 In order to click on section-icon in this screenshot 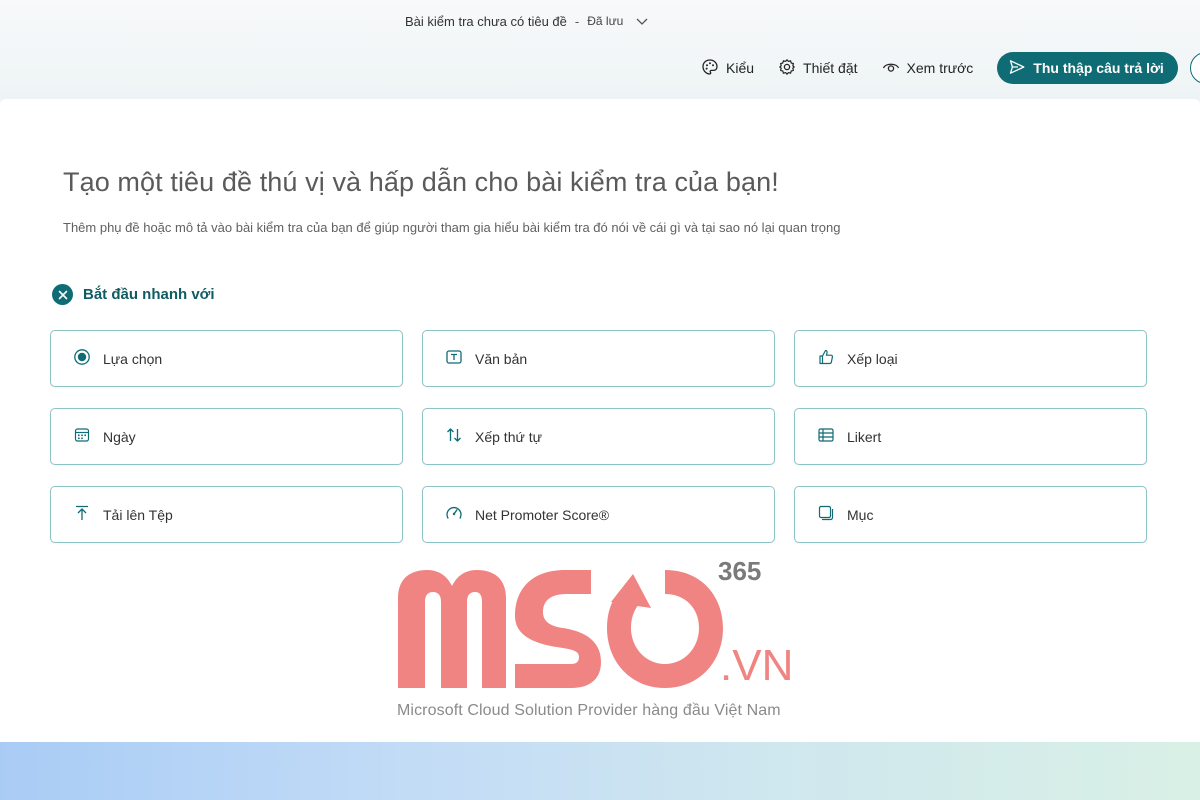, I will do `click(826, 514)`.